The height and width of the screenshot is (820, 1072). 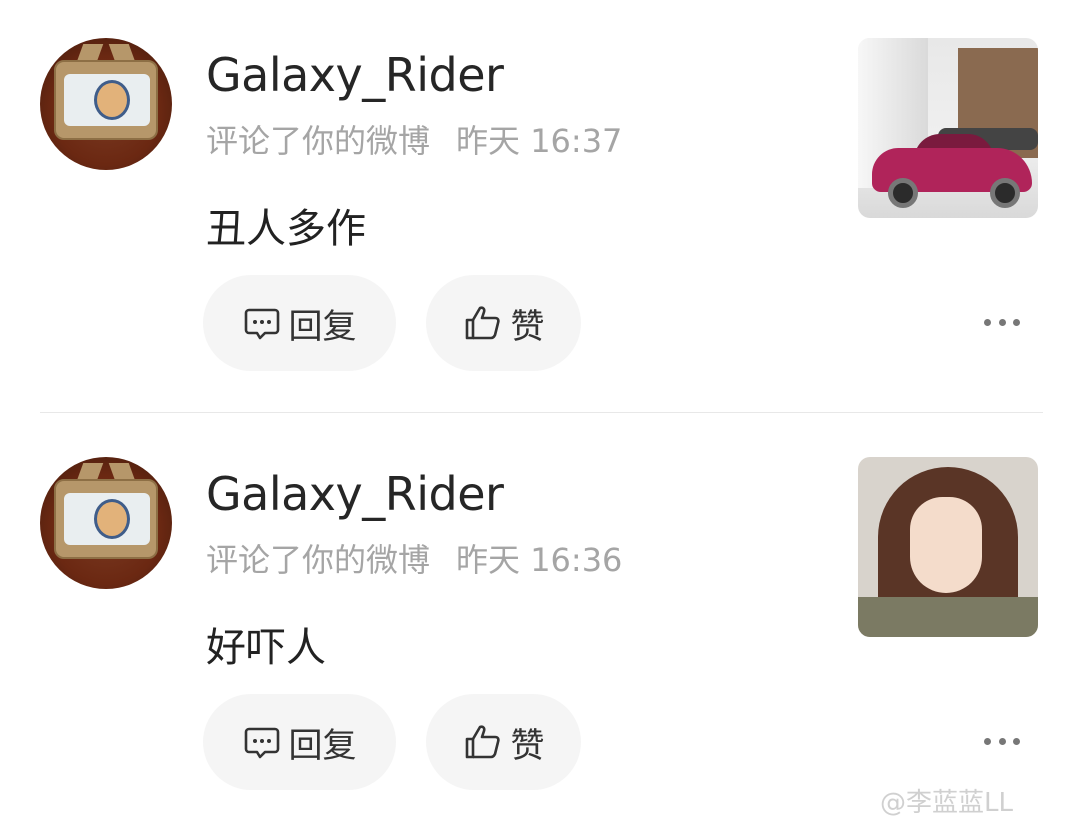 I want to click on post-thumbnail-car, so click(x=948, y=128).